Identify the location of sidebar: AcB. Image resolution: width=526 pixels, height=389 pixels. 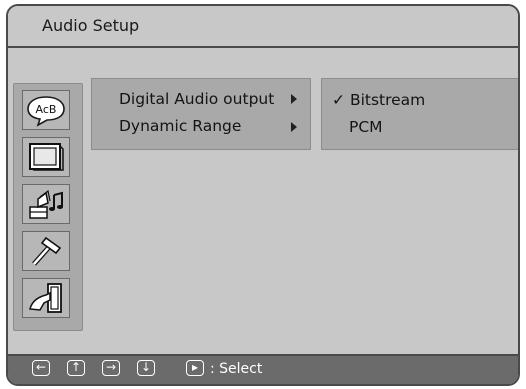
(48, 207).